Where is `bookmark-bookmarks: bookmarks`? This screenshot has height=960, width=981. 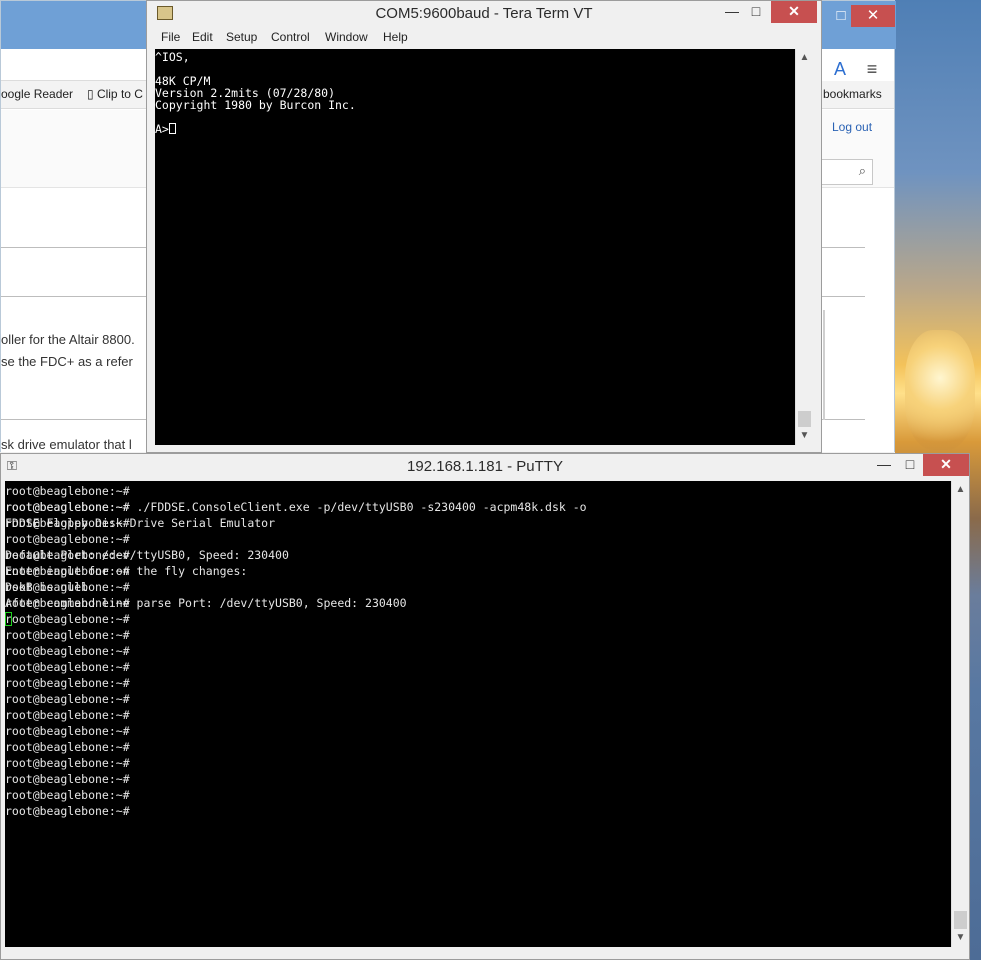
bookmark-bookmarks: bookmarks is located at coordinates (852, 94).